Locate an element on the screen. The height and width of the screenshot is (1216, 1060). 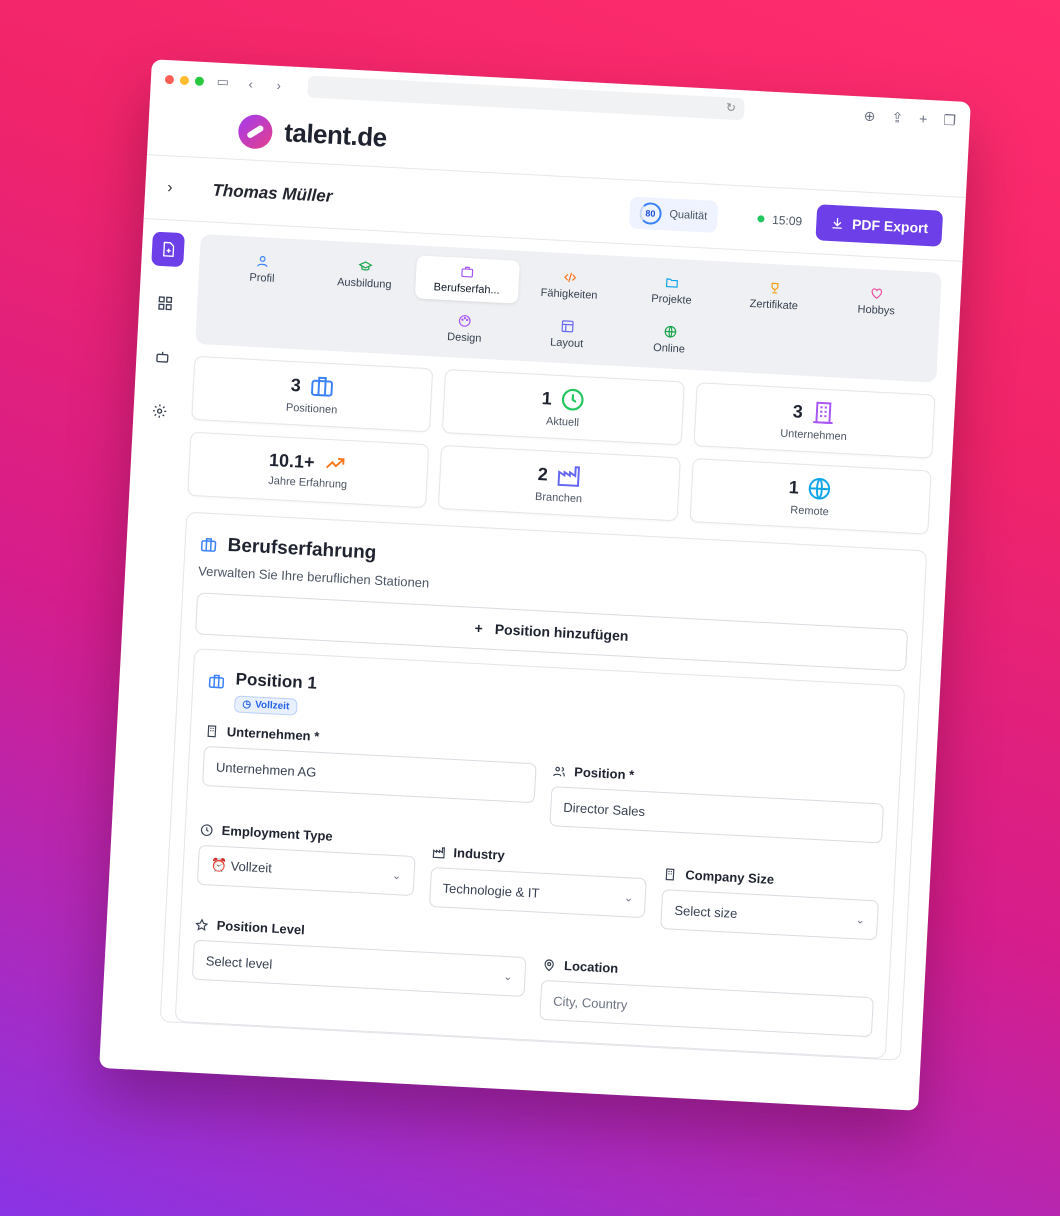
tab-ausbildung: Ausbildung is located at coordinates (364, 274).